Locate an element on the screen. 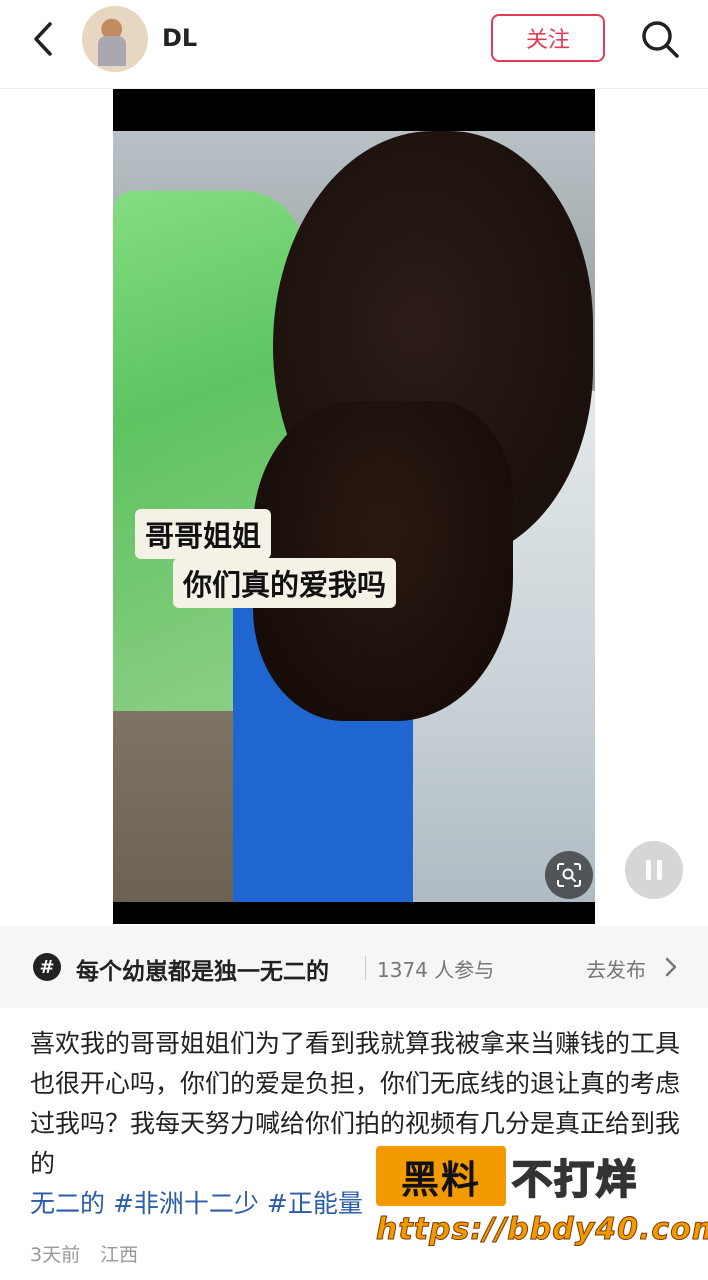 The image size is (708, 1280). topic-title: 每个幼崽都是独一无二的 is located at coordinates (202, 972).